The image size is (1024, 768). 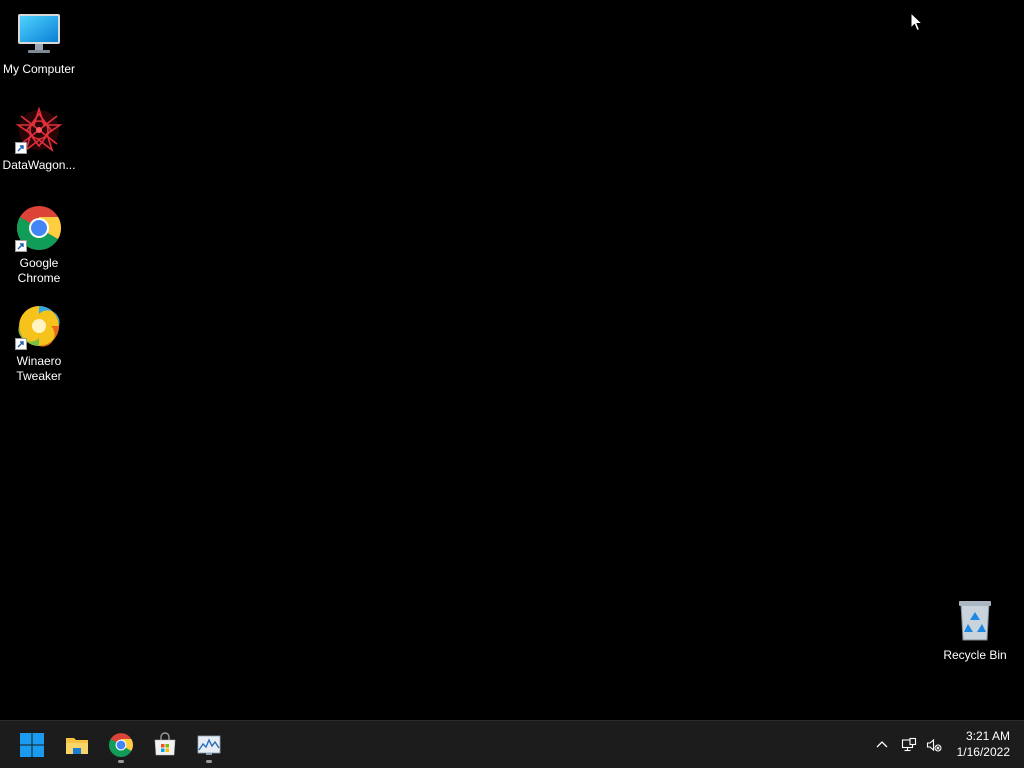 I want to click on folder-icon, so click(x=77, y=745).